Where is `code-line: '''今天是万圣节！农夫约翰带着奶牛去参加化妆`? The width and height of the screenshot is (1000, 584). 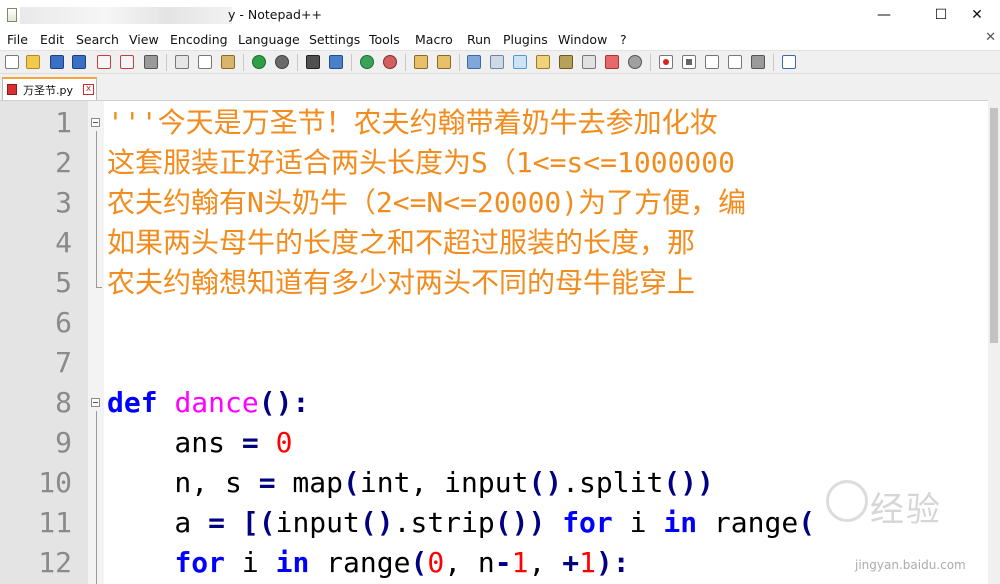
code-line: '''今天是万圣节！农夫约翰带着奶牛去参加化妆 is located at coordinates (412, 123).